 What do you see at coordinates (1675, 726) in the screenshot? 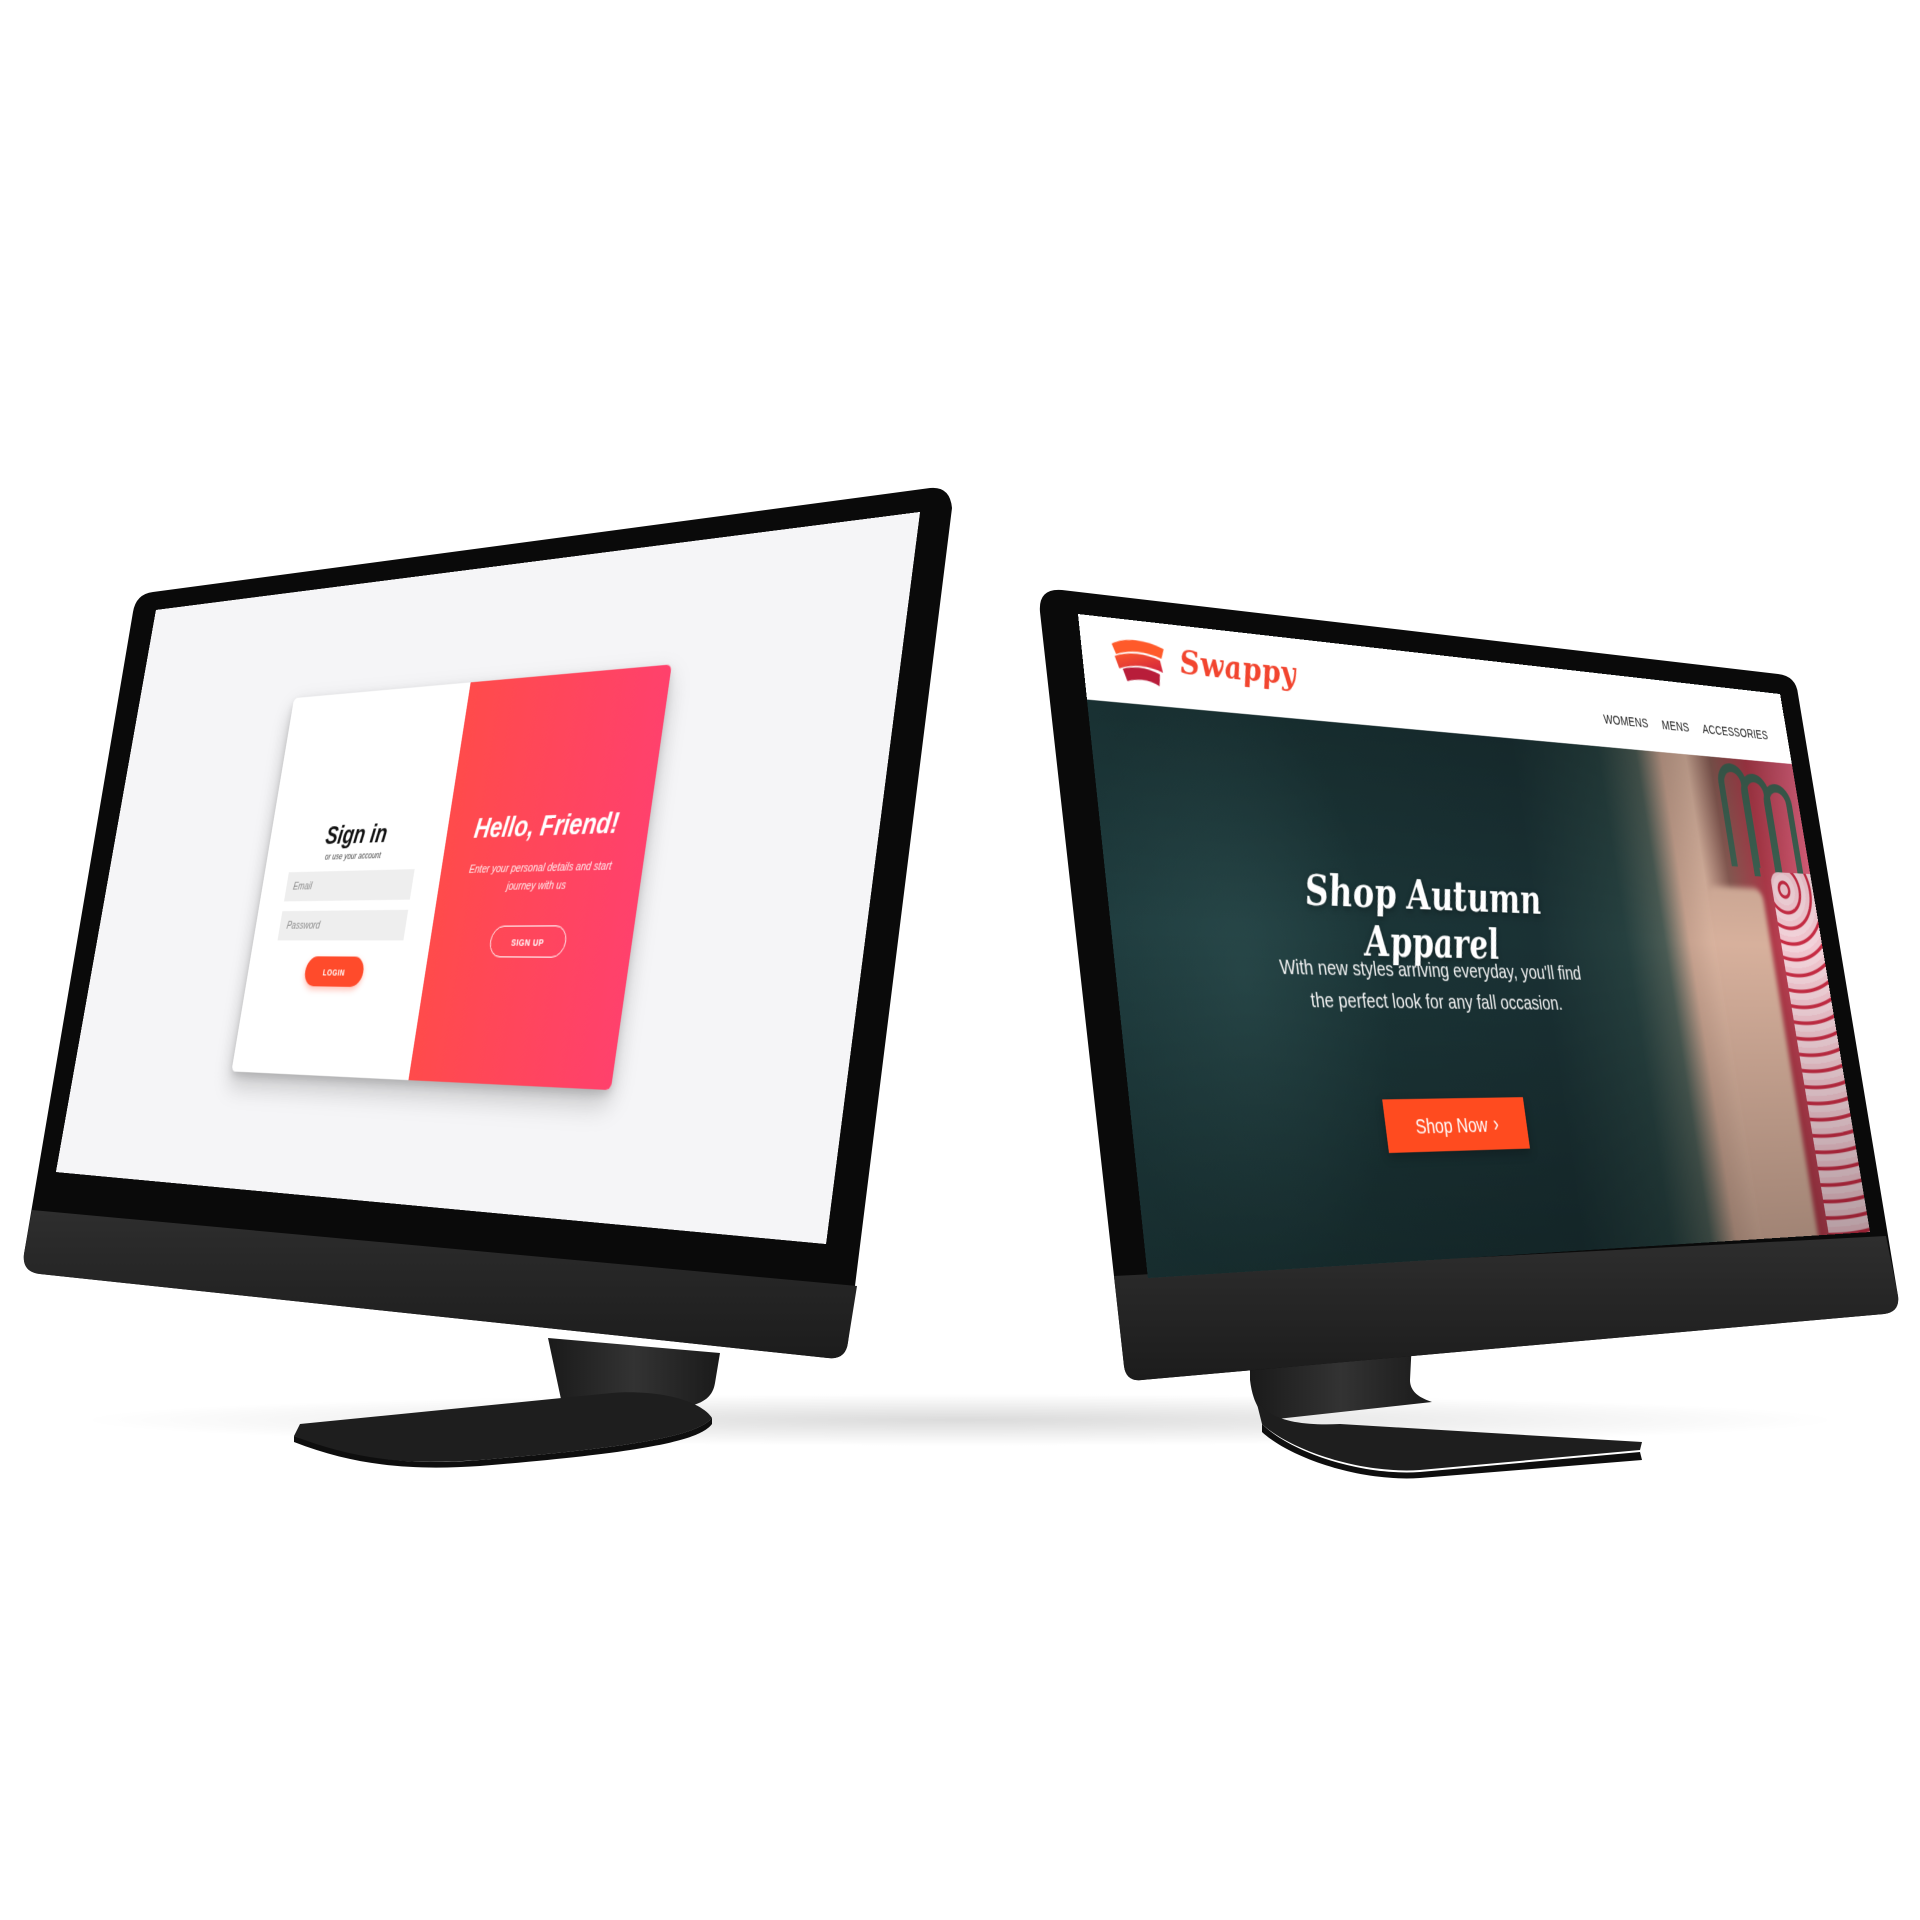
I see `nav-item-mens: MENS` at bounding box center [1675, 726].